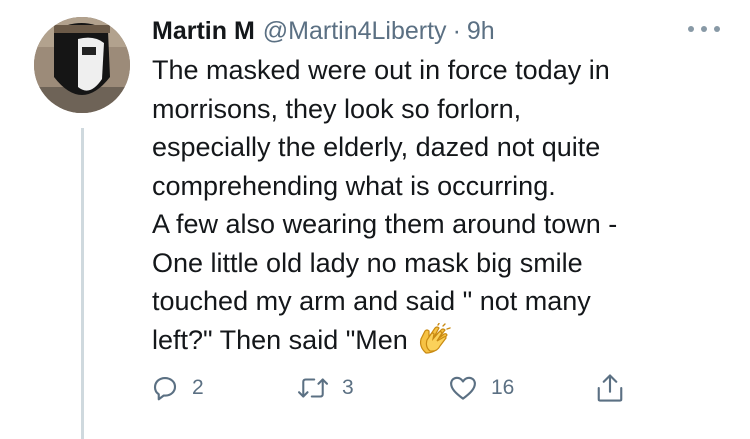 The image size is (750, 439). I want to click on tweet-text-line: morrisons, they look so forlorn,, so click(337, 108).